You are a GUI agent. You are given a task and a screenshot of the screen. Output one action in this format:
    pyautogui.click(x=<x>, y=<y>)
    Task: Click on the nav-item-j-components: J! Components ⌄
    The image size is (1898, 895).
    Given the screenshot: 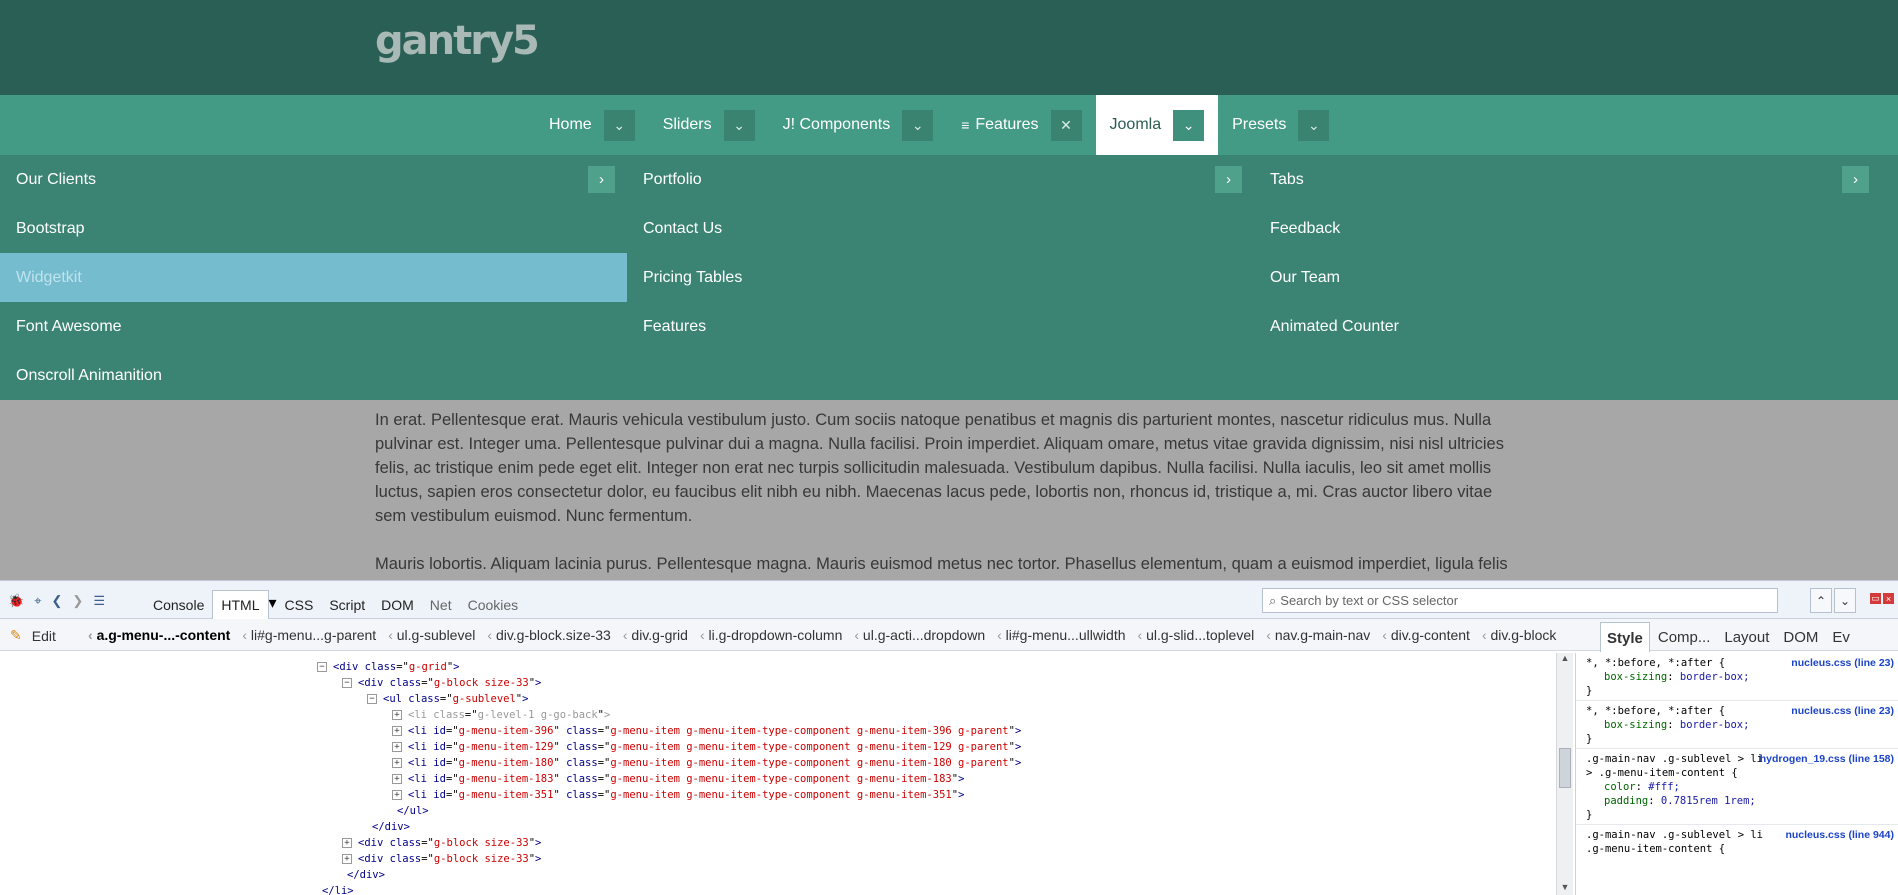 What is the action you would take?
    pyautogui.click(x=858, y=125)
    